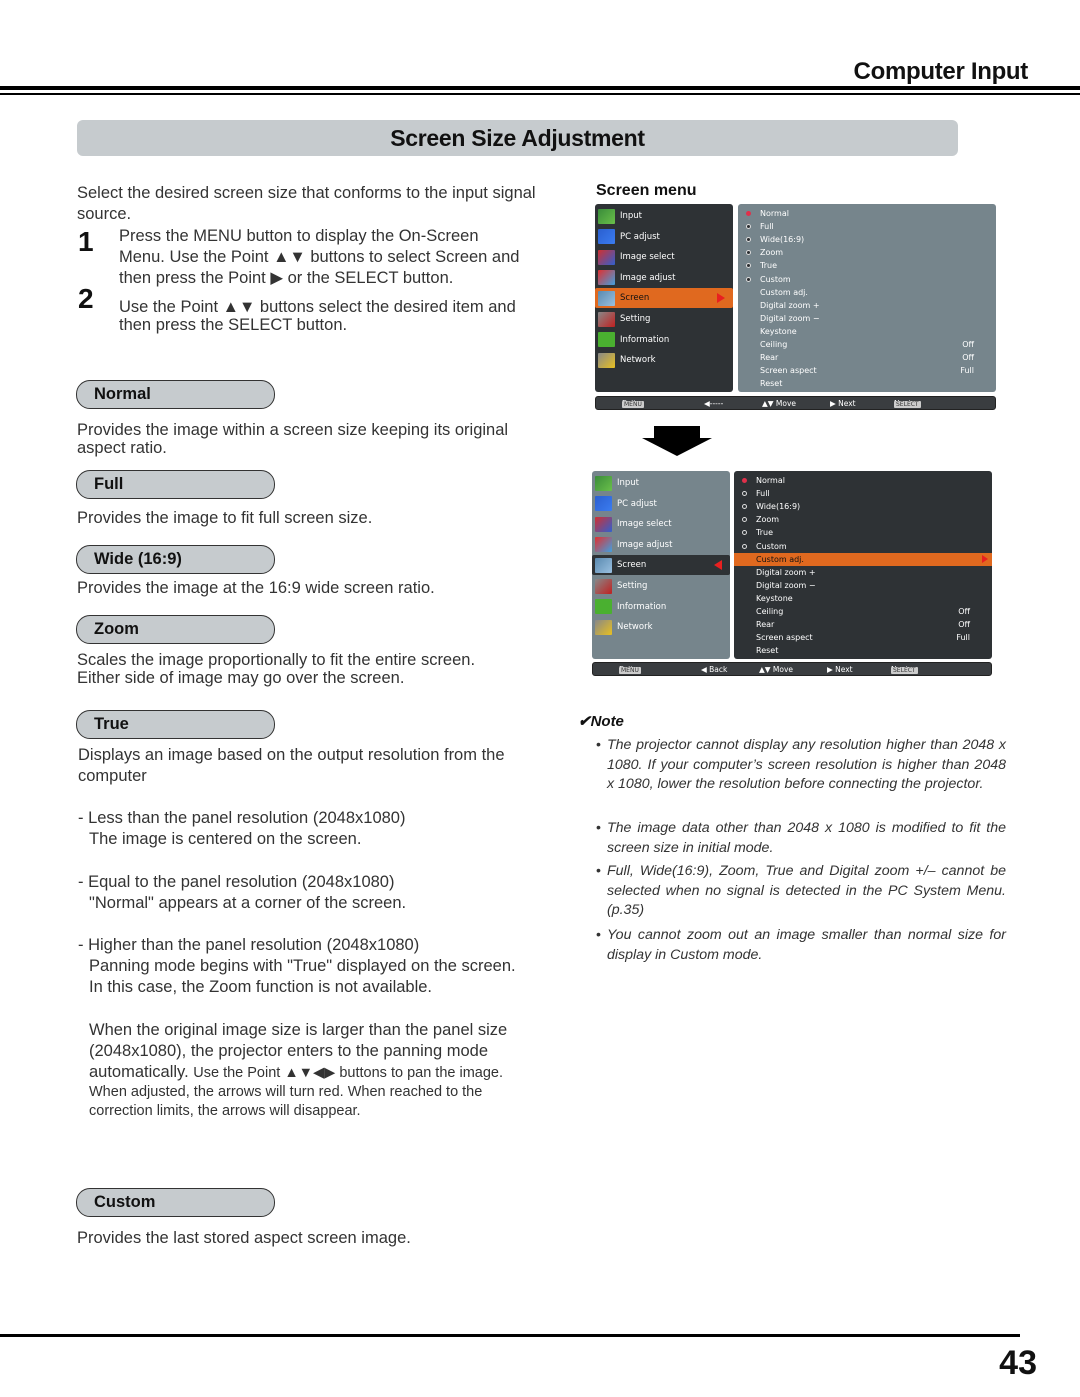 The image size is (1080, 1397). What do you see at coordinates (718, 565) in the screenshot?
I see `arrow-left-icon` at bounding box center [718, 565].